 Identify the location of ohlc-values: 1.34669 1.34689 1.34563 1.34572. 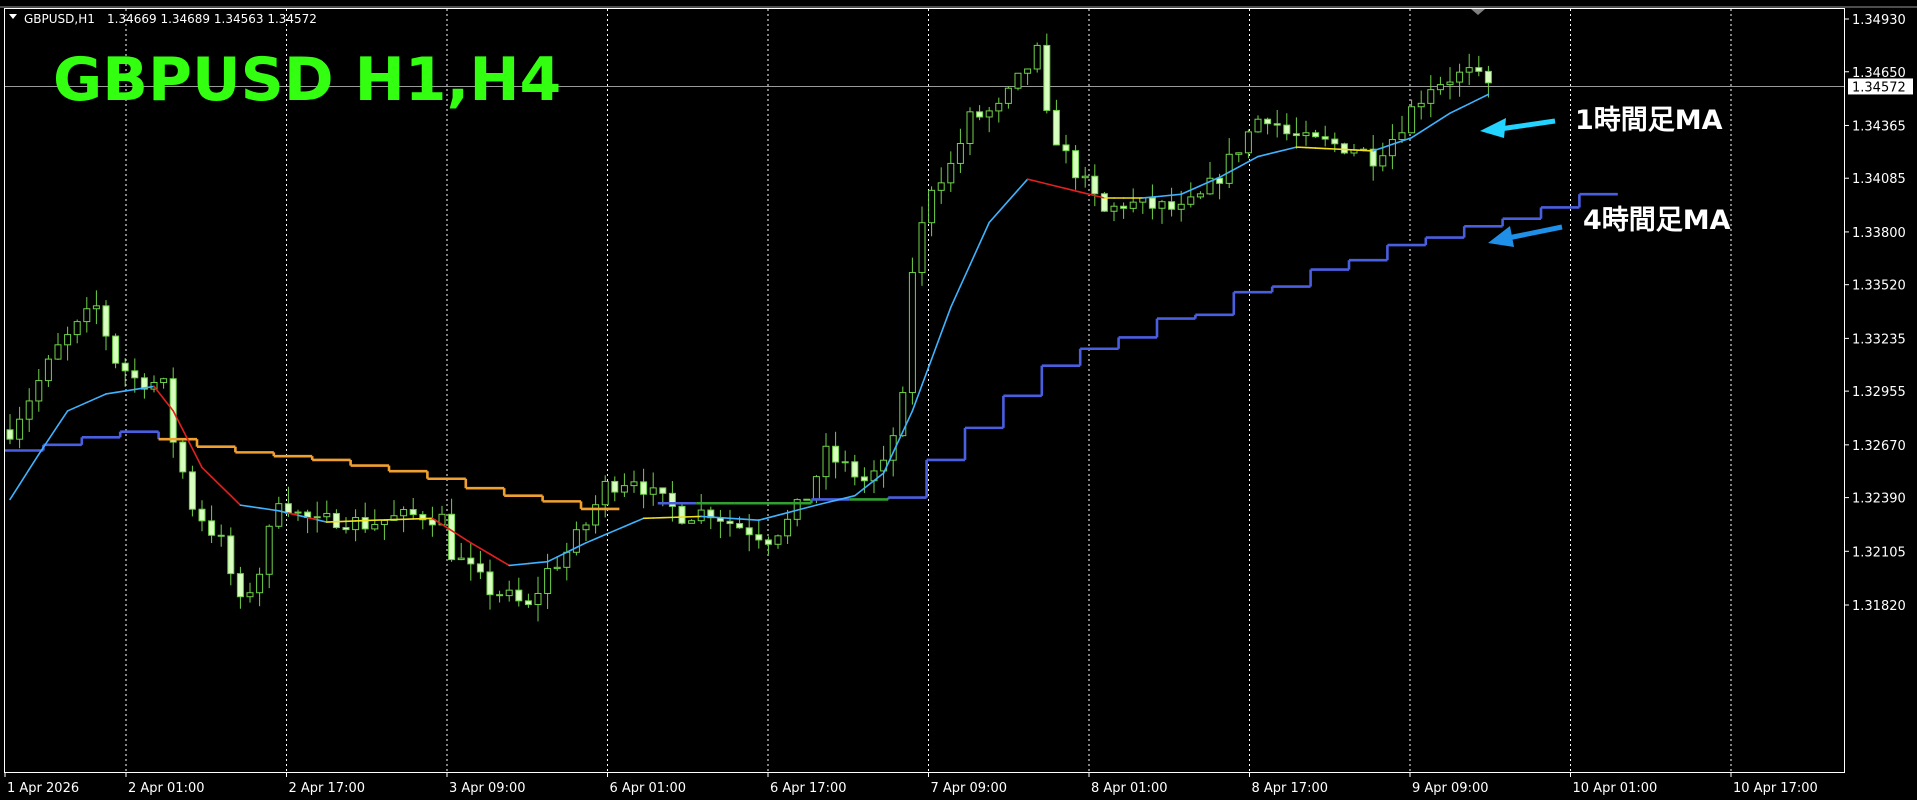
(212, 19).